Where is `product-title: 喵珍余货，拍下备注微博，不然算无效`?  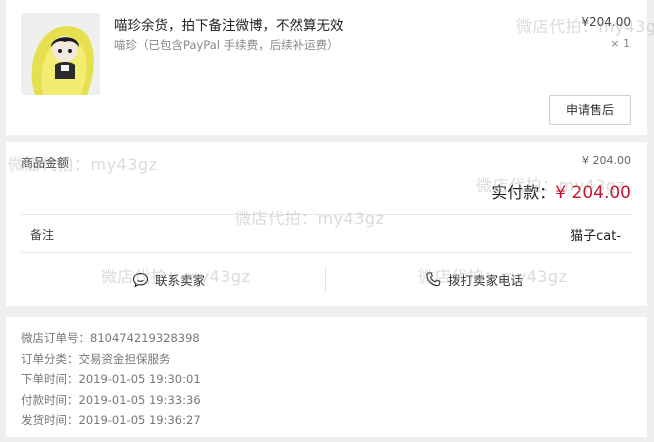
product-title: 喵珍余货，拍下备注微博，不然算无效 is located at coordinates (229, 24).